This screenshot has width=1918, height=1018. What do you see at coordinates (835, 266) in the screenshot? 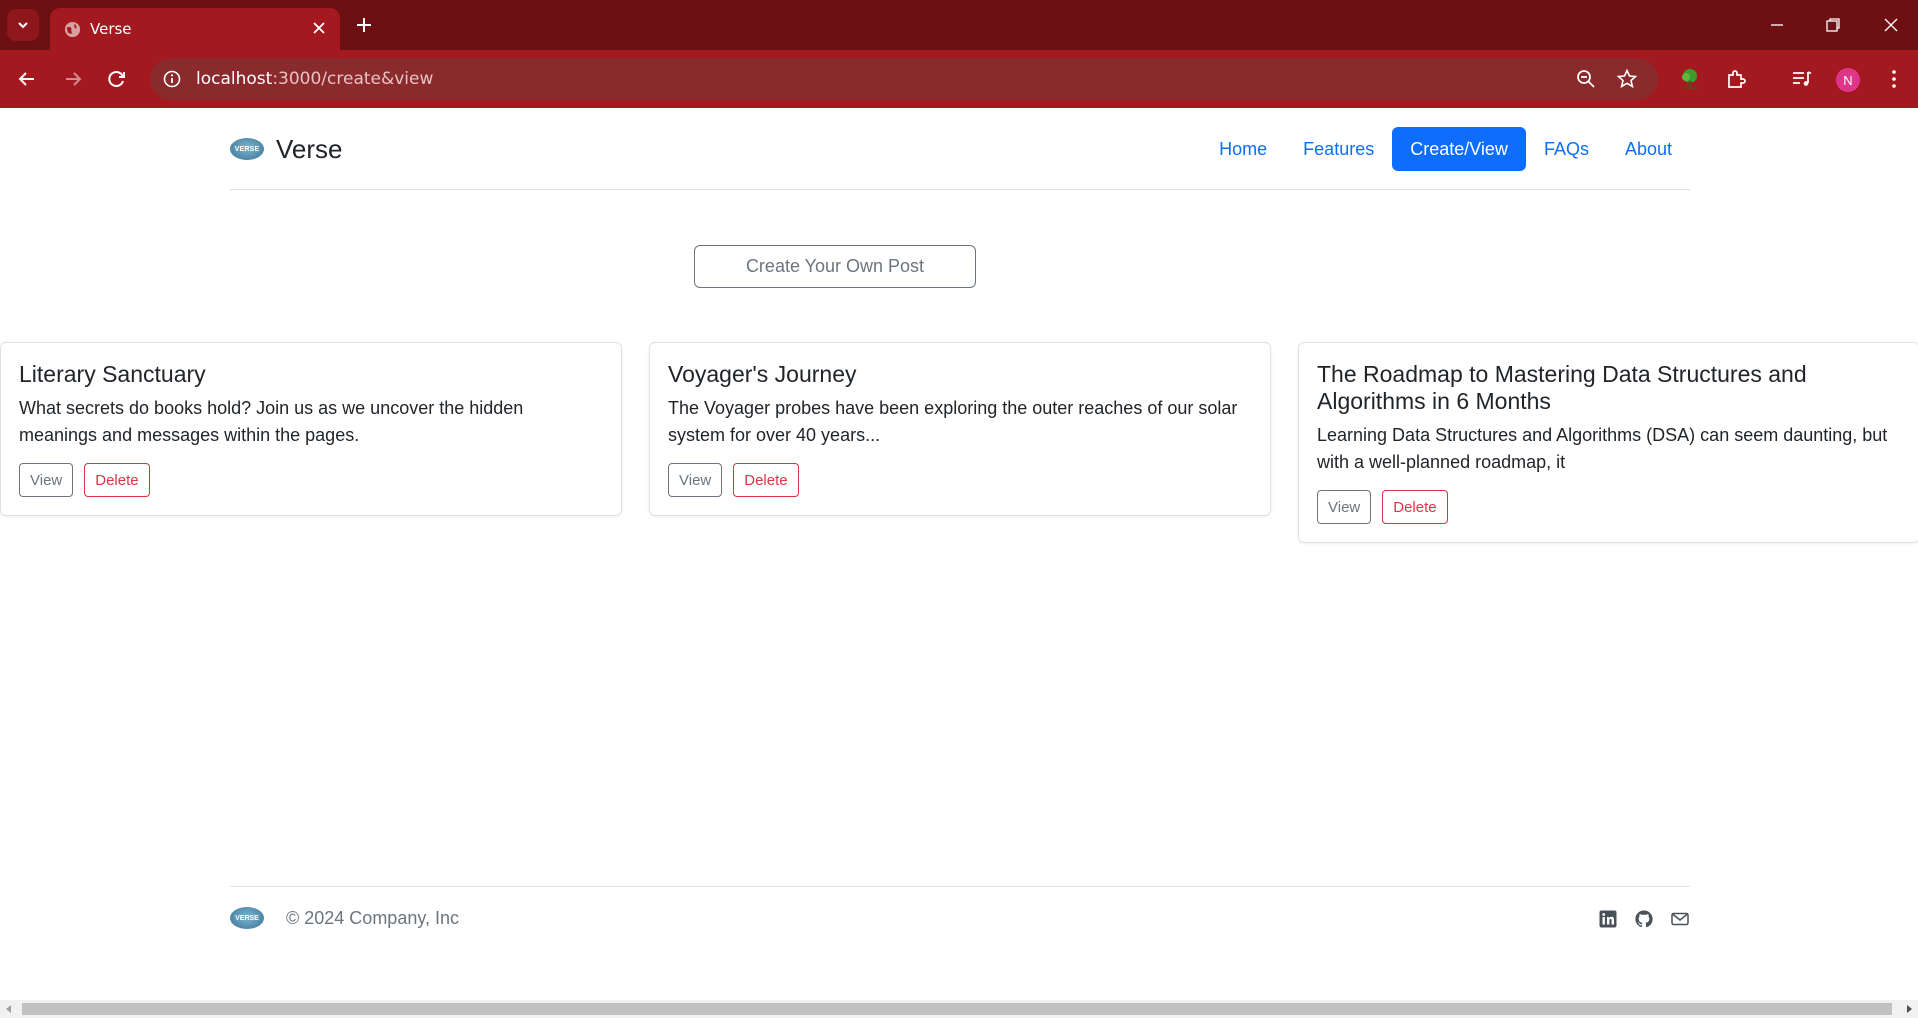
I see `create-post-button: Create Your Own Post` at bounding box center [835, 266].